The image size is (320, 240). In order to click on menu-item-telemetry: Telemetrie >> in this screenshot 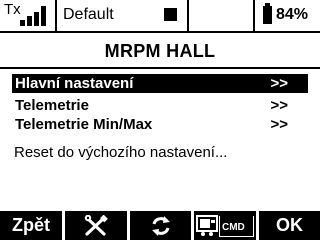, I will do `click(160, 105)`.